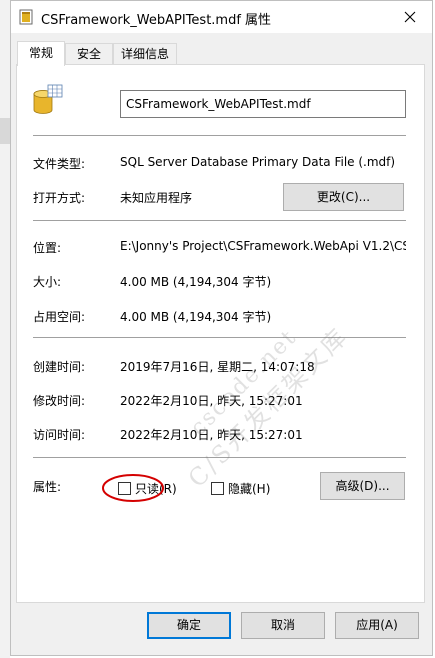 This screenshot has height=658, width=435. Describe the element at coordinates (249, 489) in the screenshot. I see `hidden-label: 隐藏(H)` at that location.